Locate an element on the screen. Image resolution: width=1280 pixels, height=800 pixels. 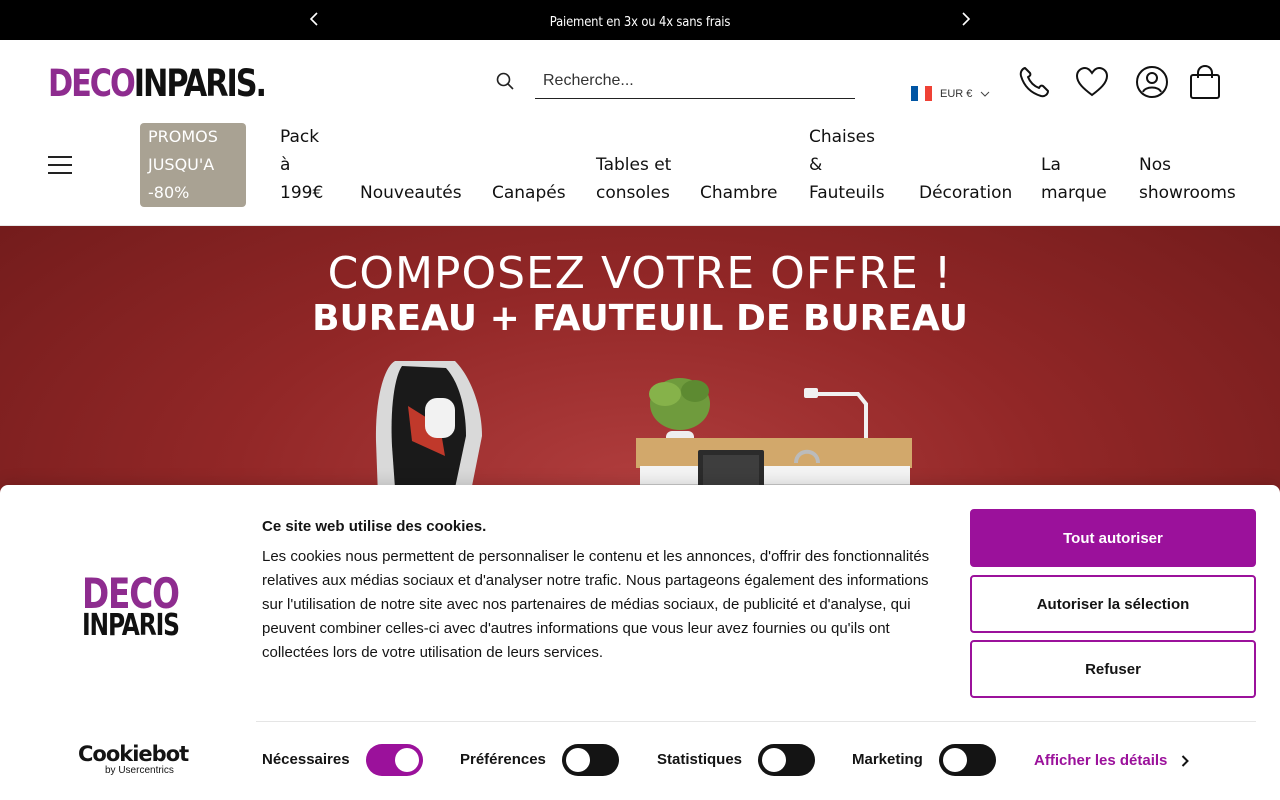
toggle-label-marketing: Marketing is located at coordinates (887, 759).